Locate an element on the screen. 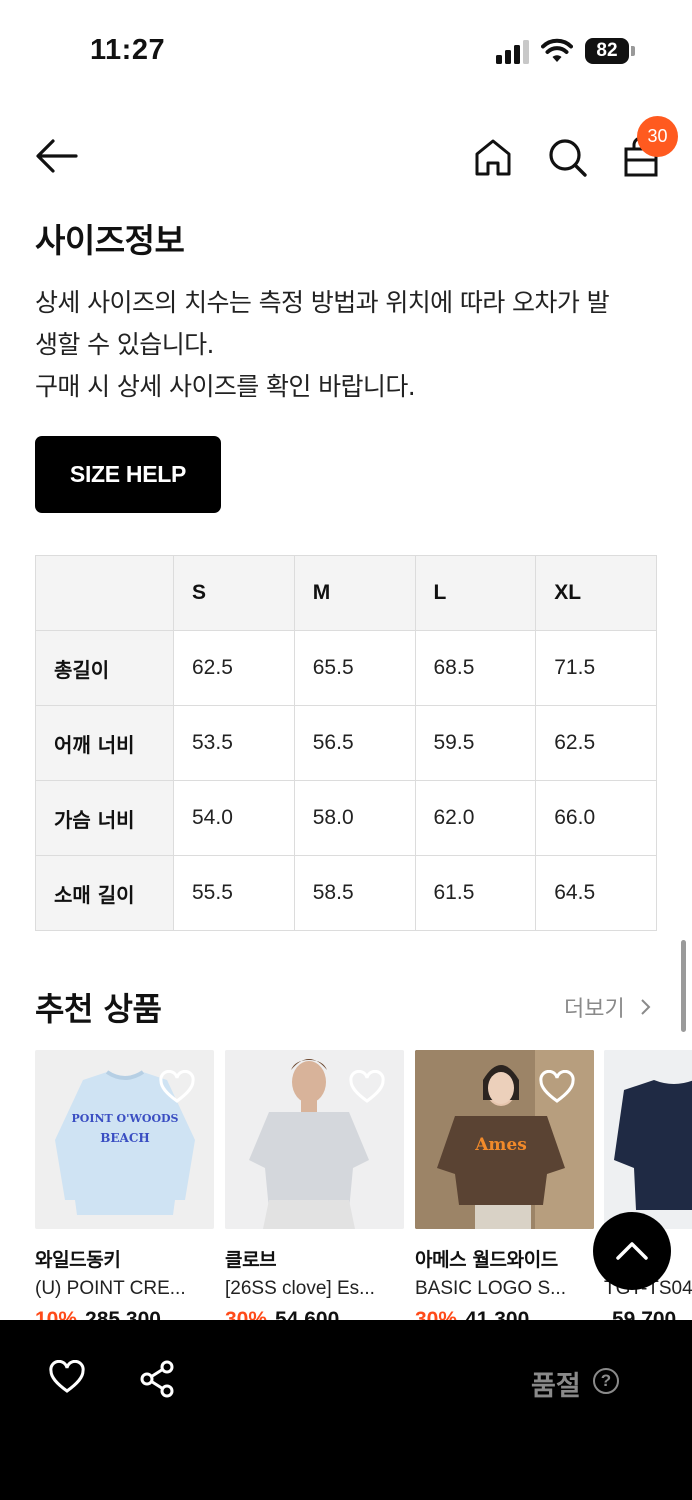 The width and height of the screenshot is (692, 1500). table-cell: 66.0 is located at coordinates (596, 818).